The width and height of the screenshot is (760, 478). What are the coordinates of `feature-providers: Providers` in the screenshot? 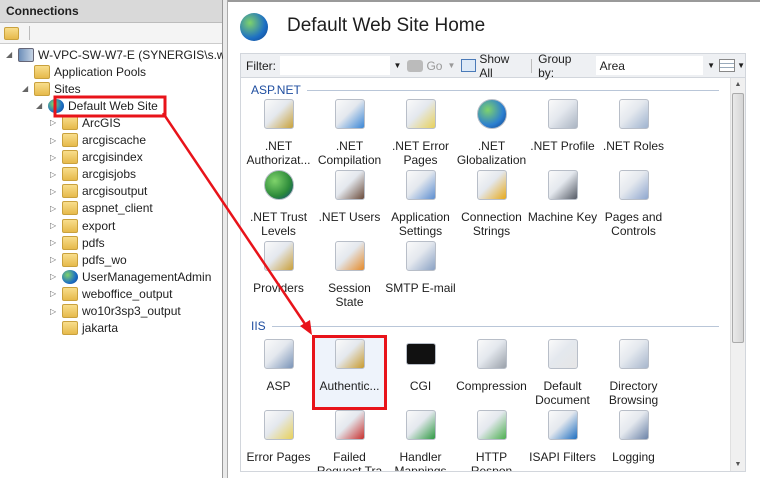 It's located at (278, 274).